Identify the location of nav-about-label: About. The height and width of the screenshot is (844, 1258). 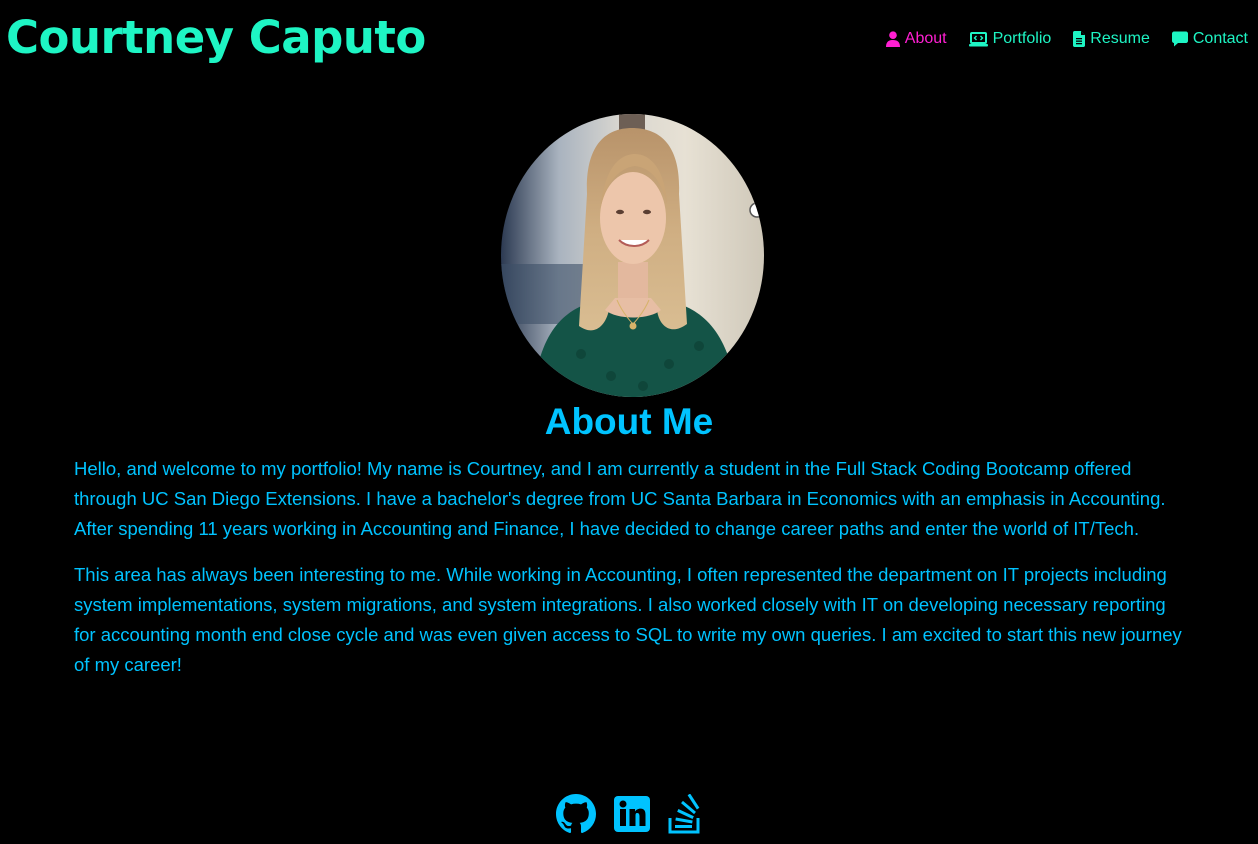
(925, 38).